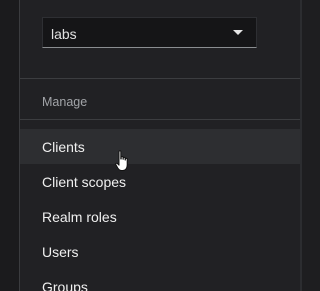  I want to click on caret-down-icon, so click(238, 32).